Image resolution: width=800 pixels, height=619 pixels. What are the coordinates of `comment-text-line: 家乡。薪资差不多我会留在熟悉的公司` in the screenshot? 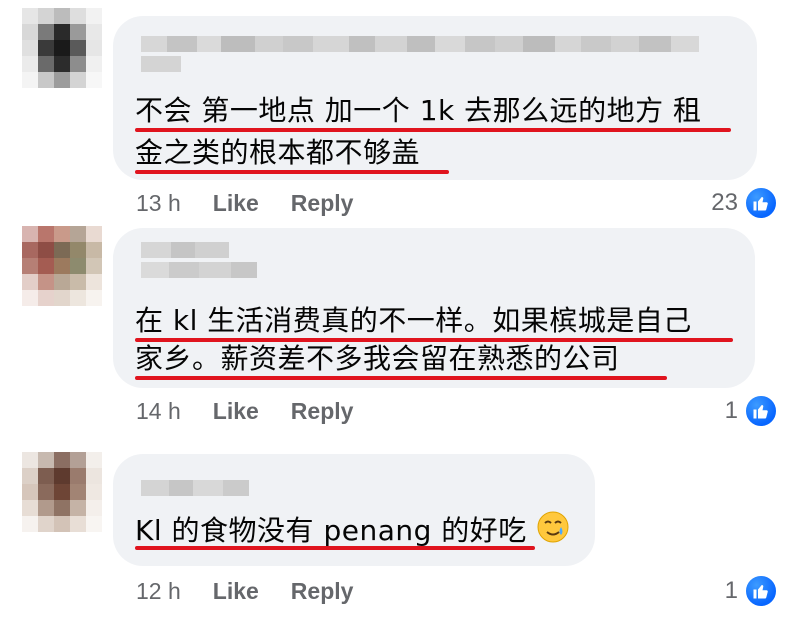 It's located at (377, 358).